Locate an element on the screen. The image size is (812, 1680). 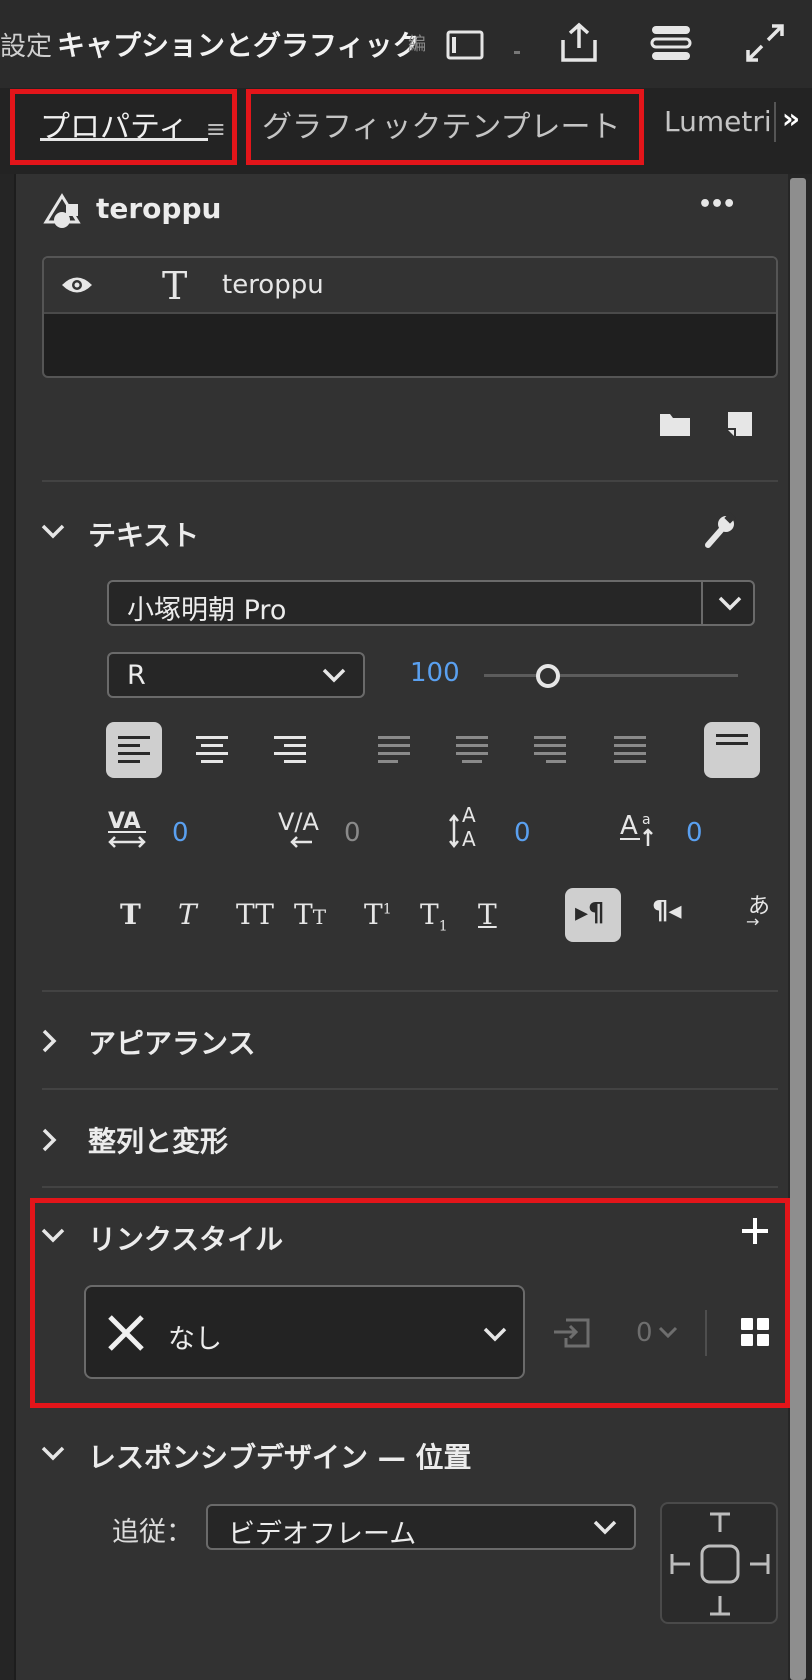
tracking-icon: V/A is located at coordinates (298, 830).